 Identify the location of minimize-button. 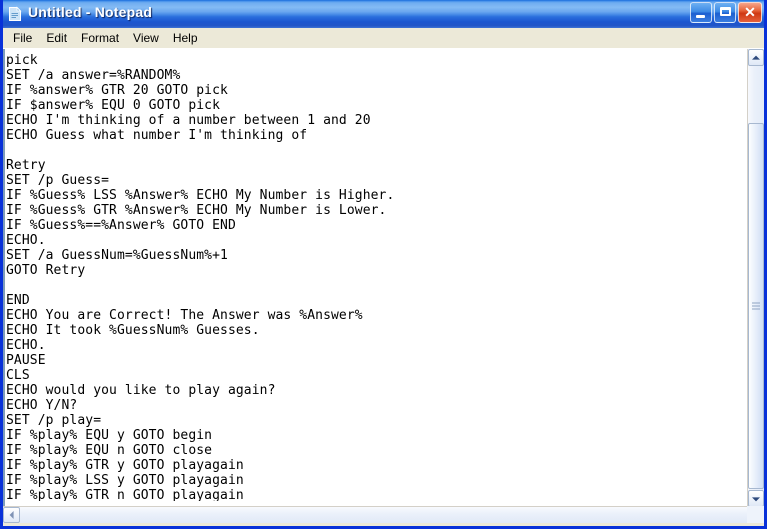
(701, 12).